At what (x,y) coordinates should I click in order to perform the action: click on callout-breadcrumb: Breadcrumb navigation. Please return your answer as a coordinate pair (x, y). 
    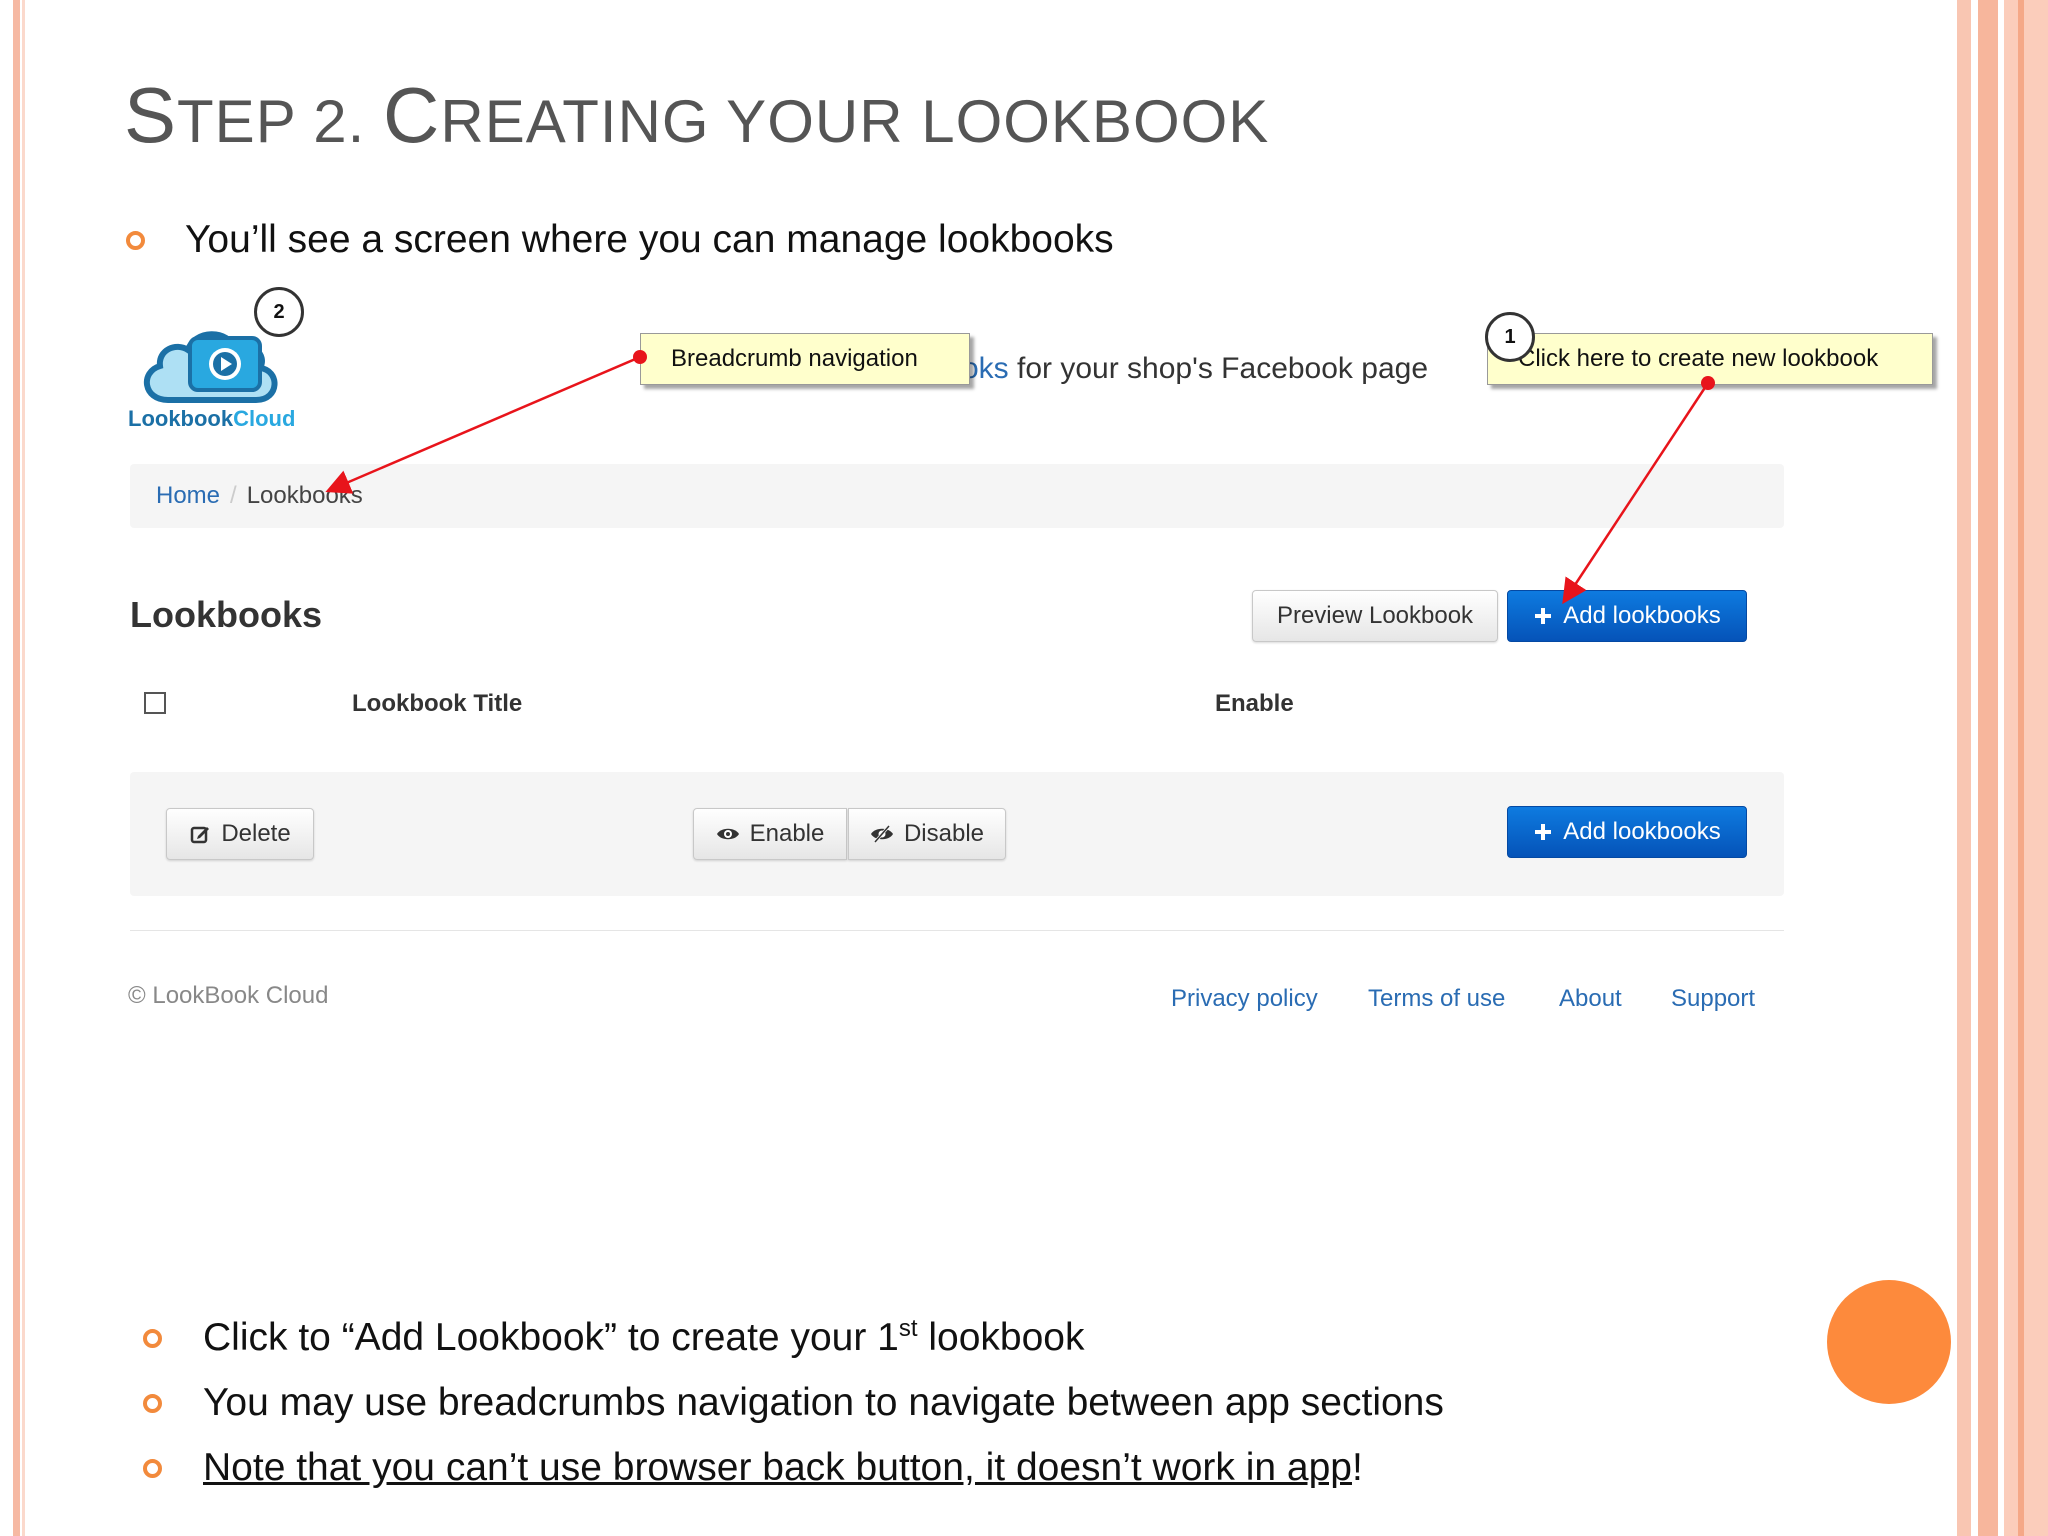
    Looking at the image, I should click on (805, 359).